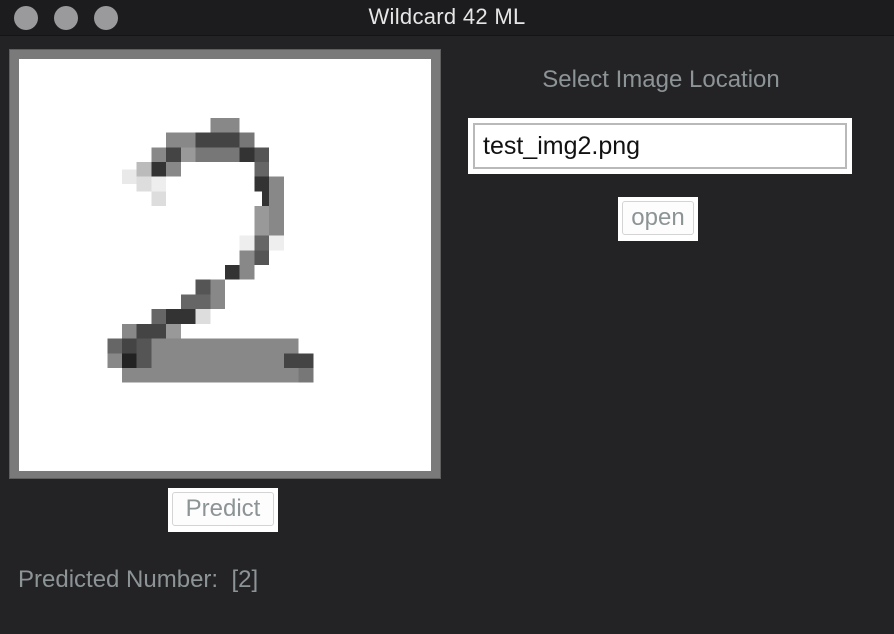 The height and width of the screenshot is (634, 894). I want to click on image-path-field, so click(660, 146).